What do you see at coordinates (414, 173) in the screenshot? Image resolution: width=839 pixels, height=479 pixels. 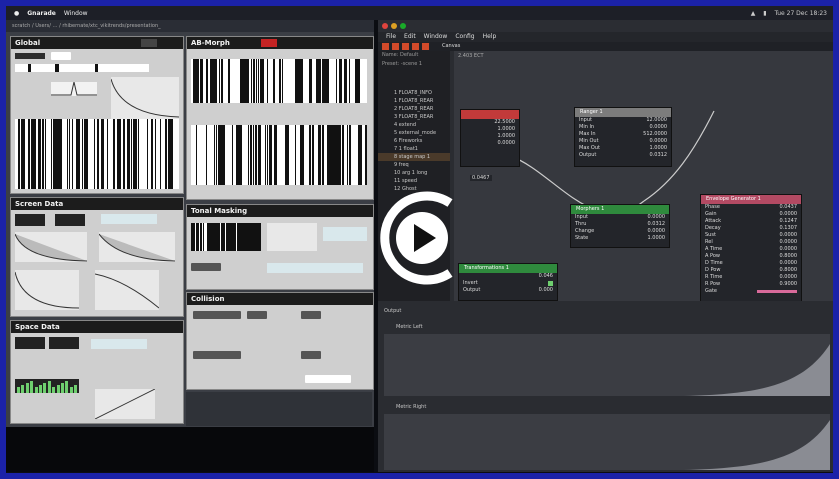 I see `sidebar-item: 10 arg 1 long` at bounding box center [414, 173].